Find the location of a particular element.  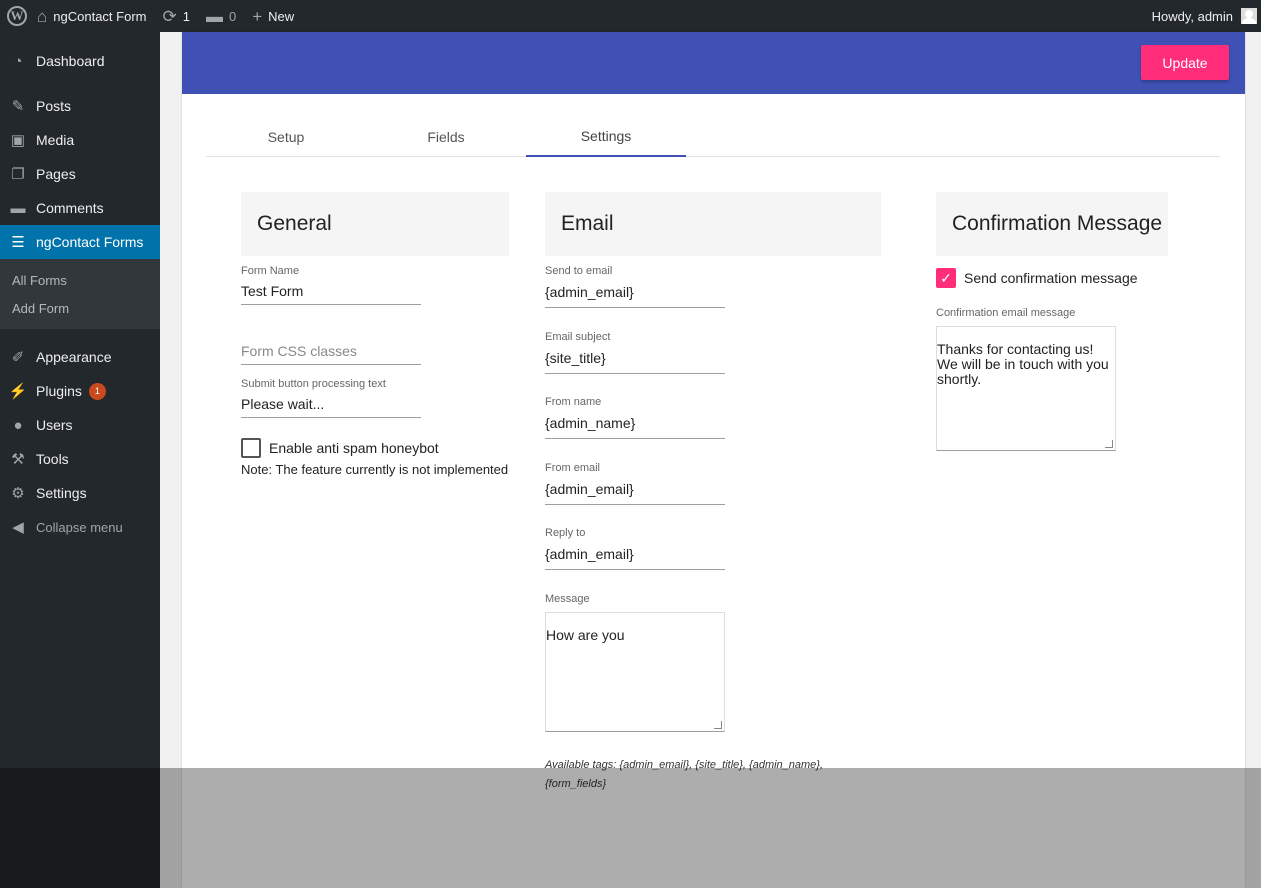

sidebar-item-appearance: ✐ Appearance is located at coordinates (80, 357).